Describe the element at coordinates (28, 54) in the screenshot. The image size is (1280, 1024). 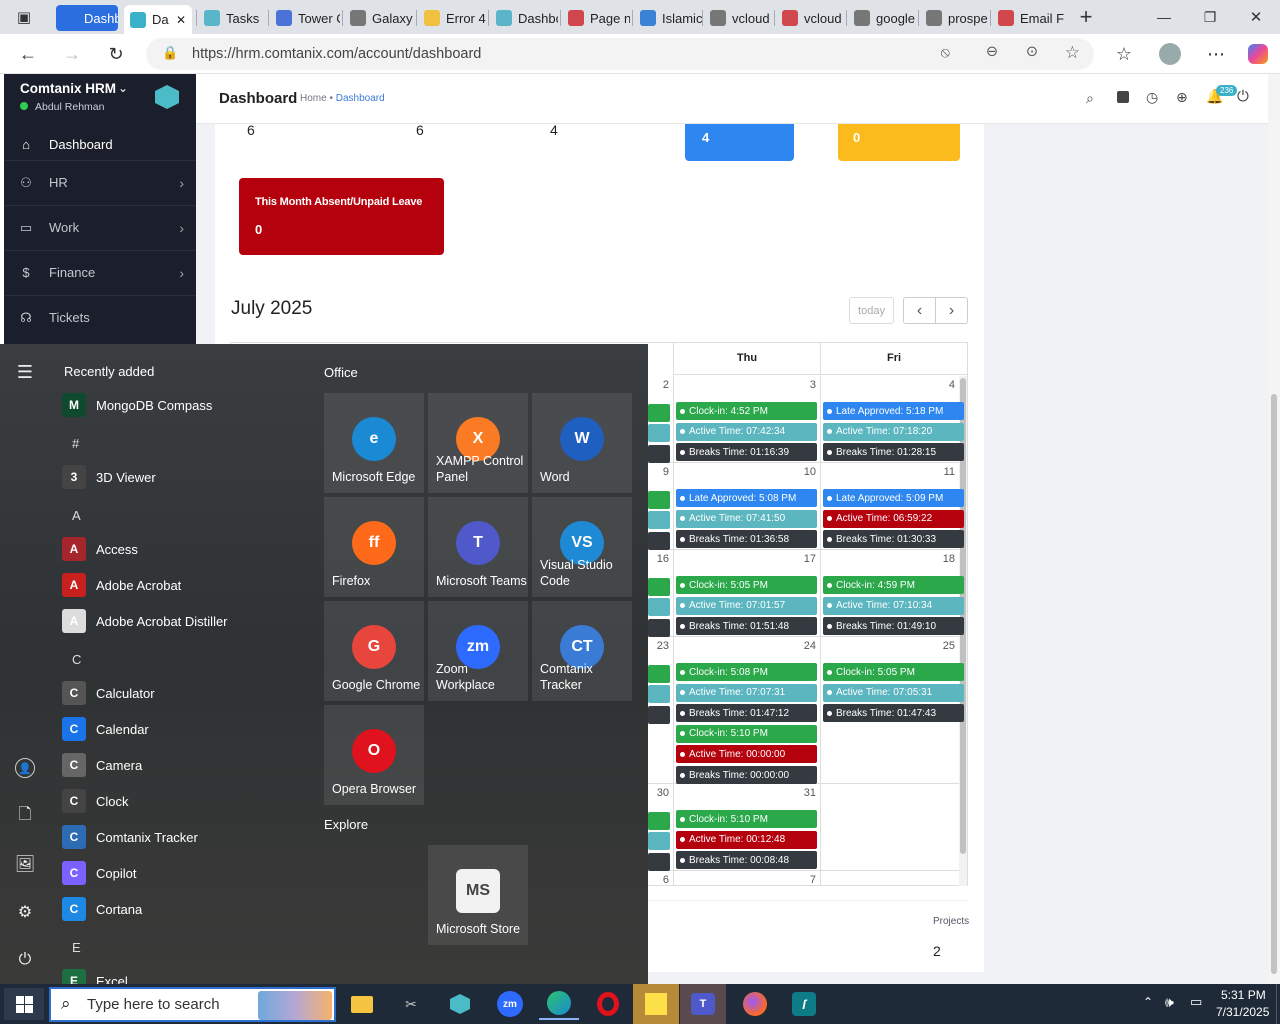
I see `back-arrow-icon: ←` at that location.